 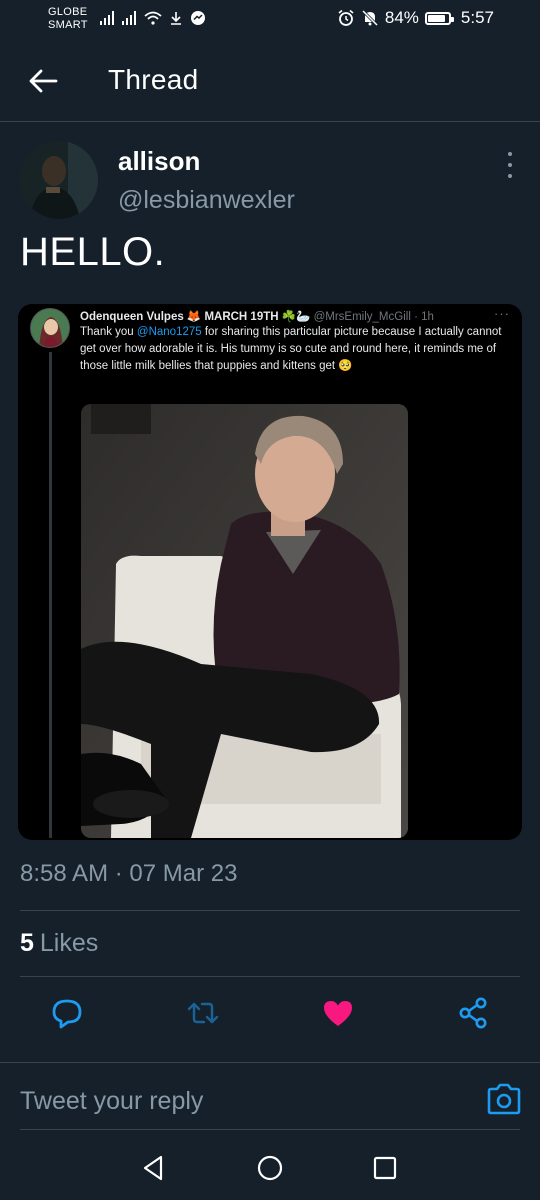 What do you see at coordinates (373, 317) in the screenshot?
I see `quoted-handle-time: @MrsEmily_McGill · 1h` at bounding box center [373, 317].